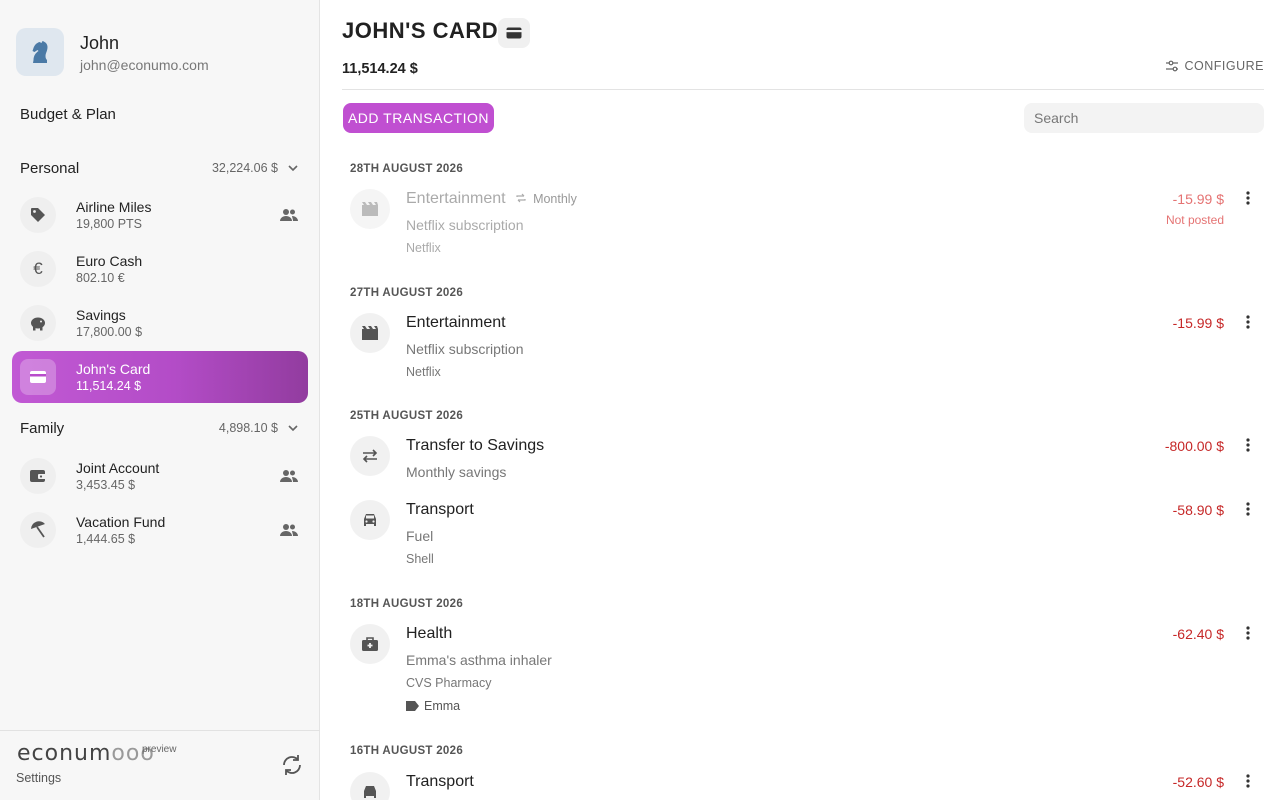  I want to click on date-header: 28TH AUGUST 2026, so click(407, 169).